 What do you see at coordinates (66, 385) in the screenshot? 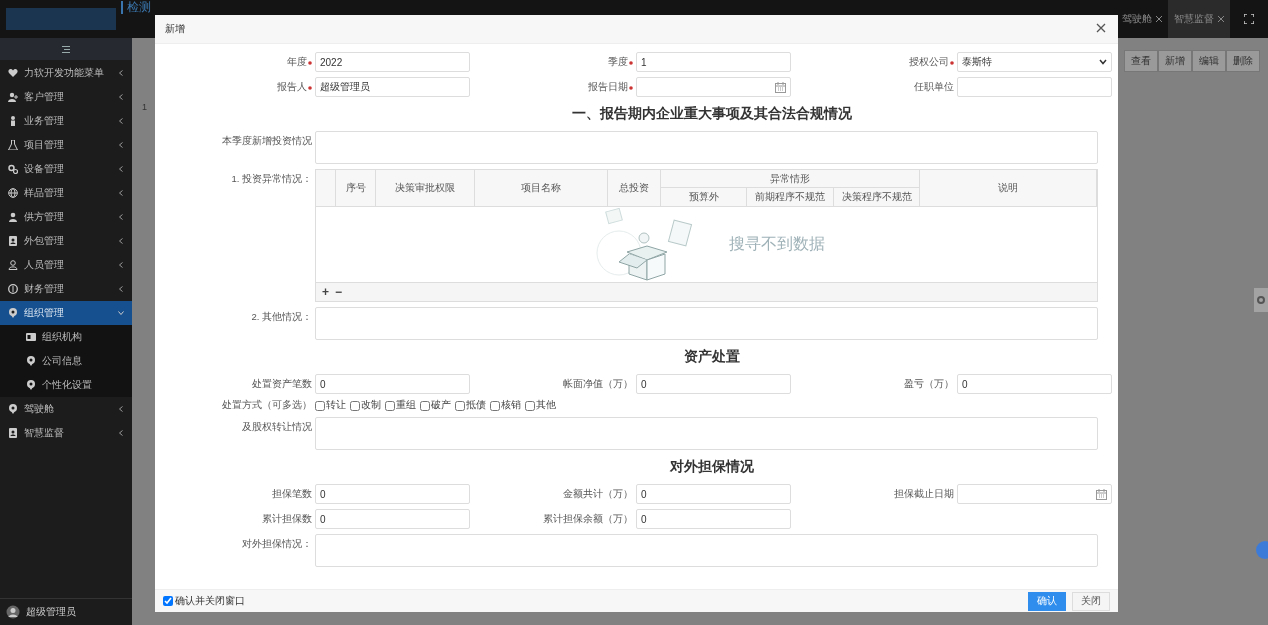
I see `sidebar-subitem: 个性化设置` at bounding box center [66, 385].